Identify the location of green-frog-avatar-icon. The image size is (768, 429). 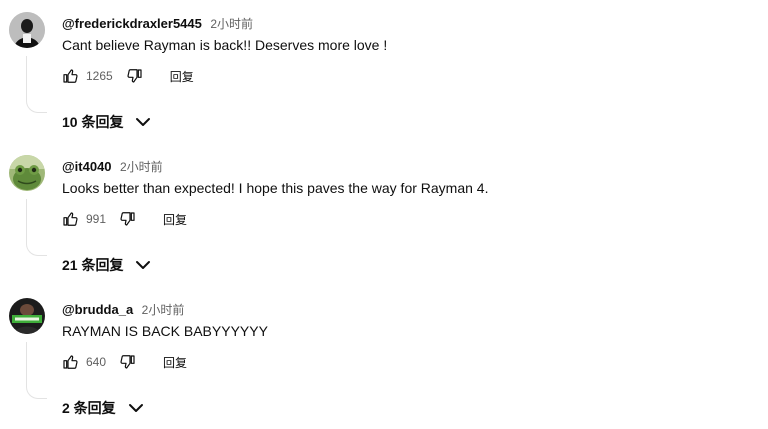
(27, 173).